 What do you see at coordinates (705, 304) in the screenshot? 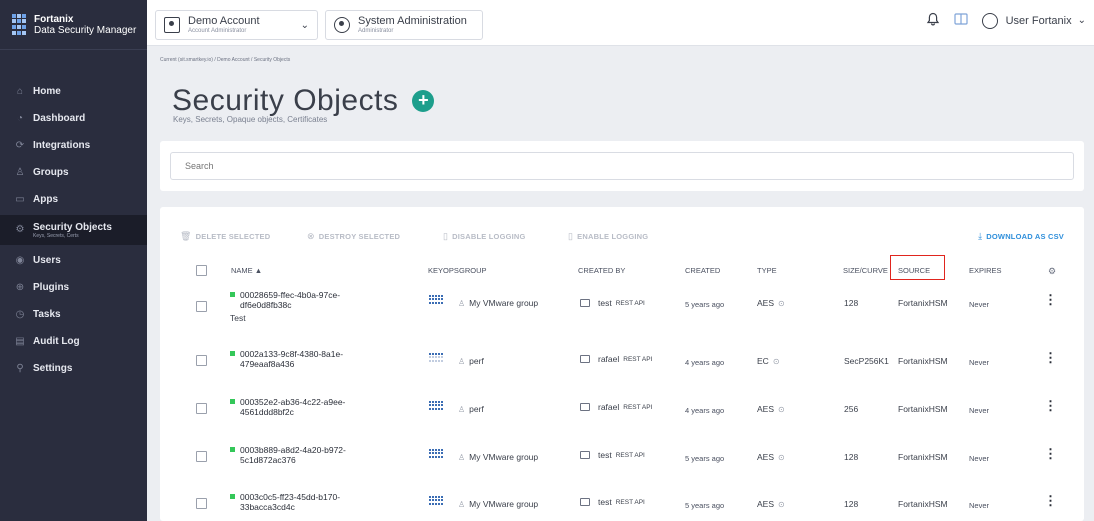
I see `created-cell: 5 years ago` at bounding box center [705, 304].